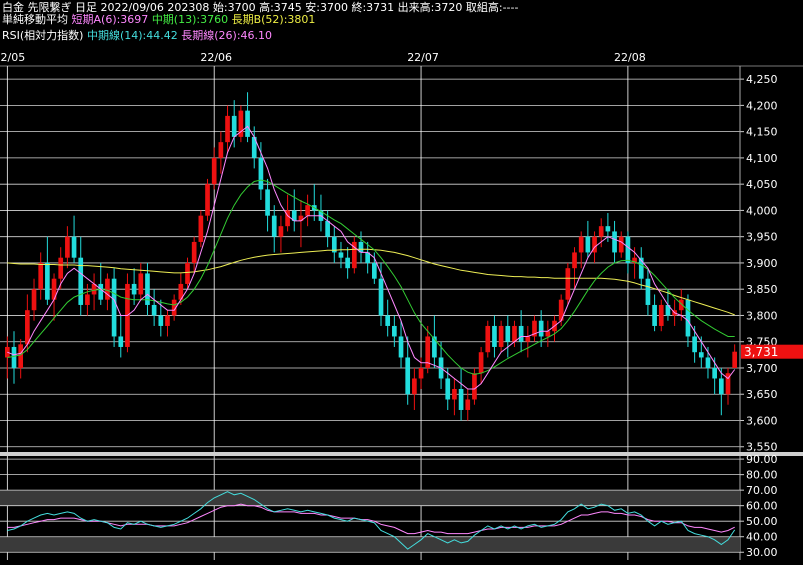 Image resolution: width=803 pixels, height=565 pixels. Describe the element at coordinates (762, 490) in the screenshot. I see `rsi-tick-label: 70.00` at that location.